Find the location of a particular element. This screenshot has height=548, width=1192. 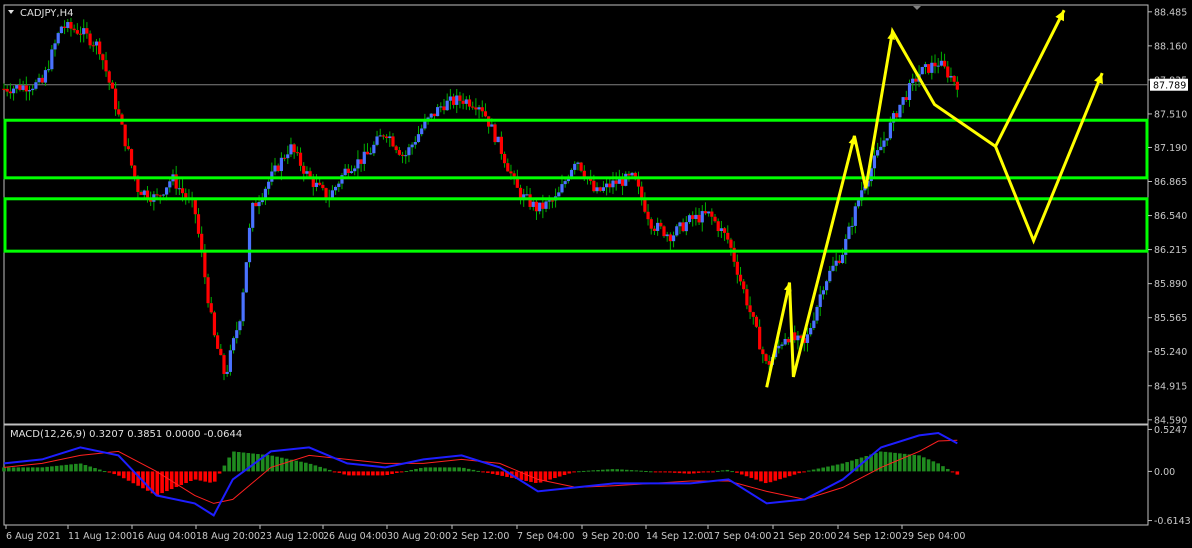

x-tick-label: 17 Sep 04:00 is located at coordinates (739, 536).